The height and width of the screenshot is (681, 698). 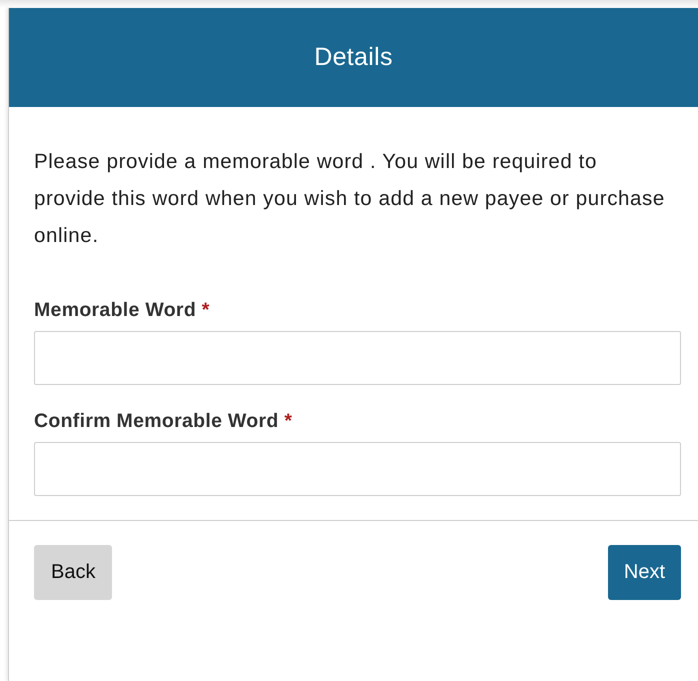 What do you see at coordinates (350, 199) in the screenshot?
I see `intro-text: Please provide a memorable word . You will be required to provide this word when you wish to add a new payee or purchase online.` at bounding box center [350, 199].